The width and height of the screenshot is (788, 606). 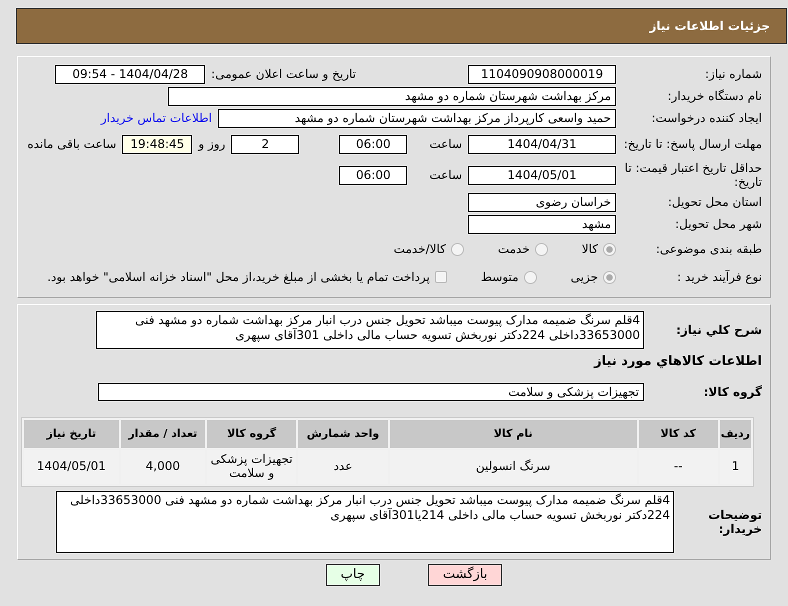 I want to click on option-label: کالا, so click(x=590, y=249).